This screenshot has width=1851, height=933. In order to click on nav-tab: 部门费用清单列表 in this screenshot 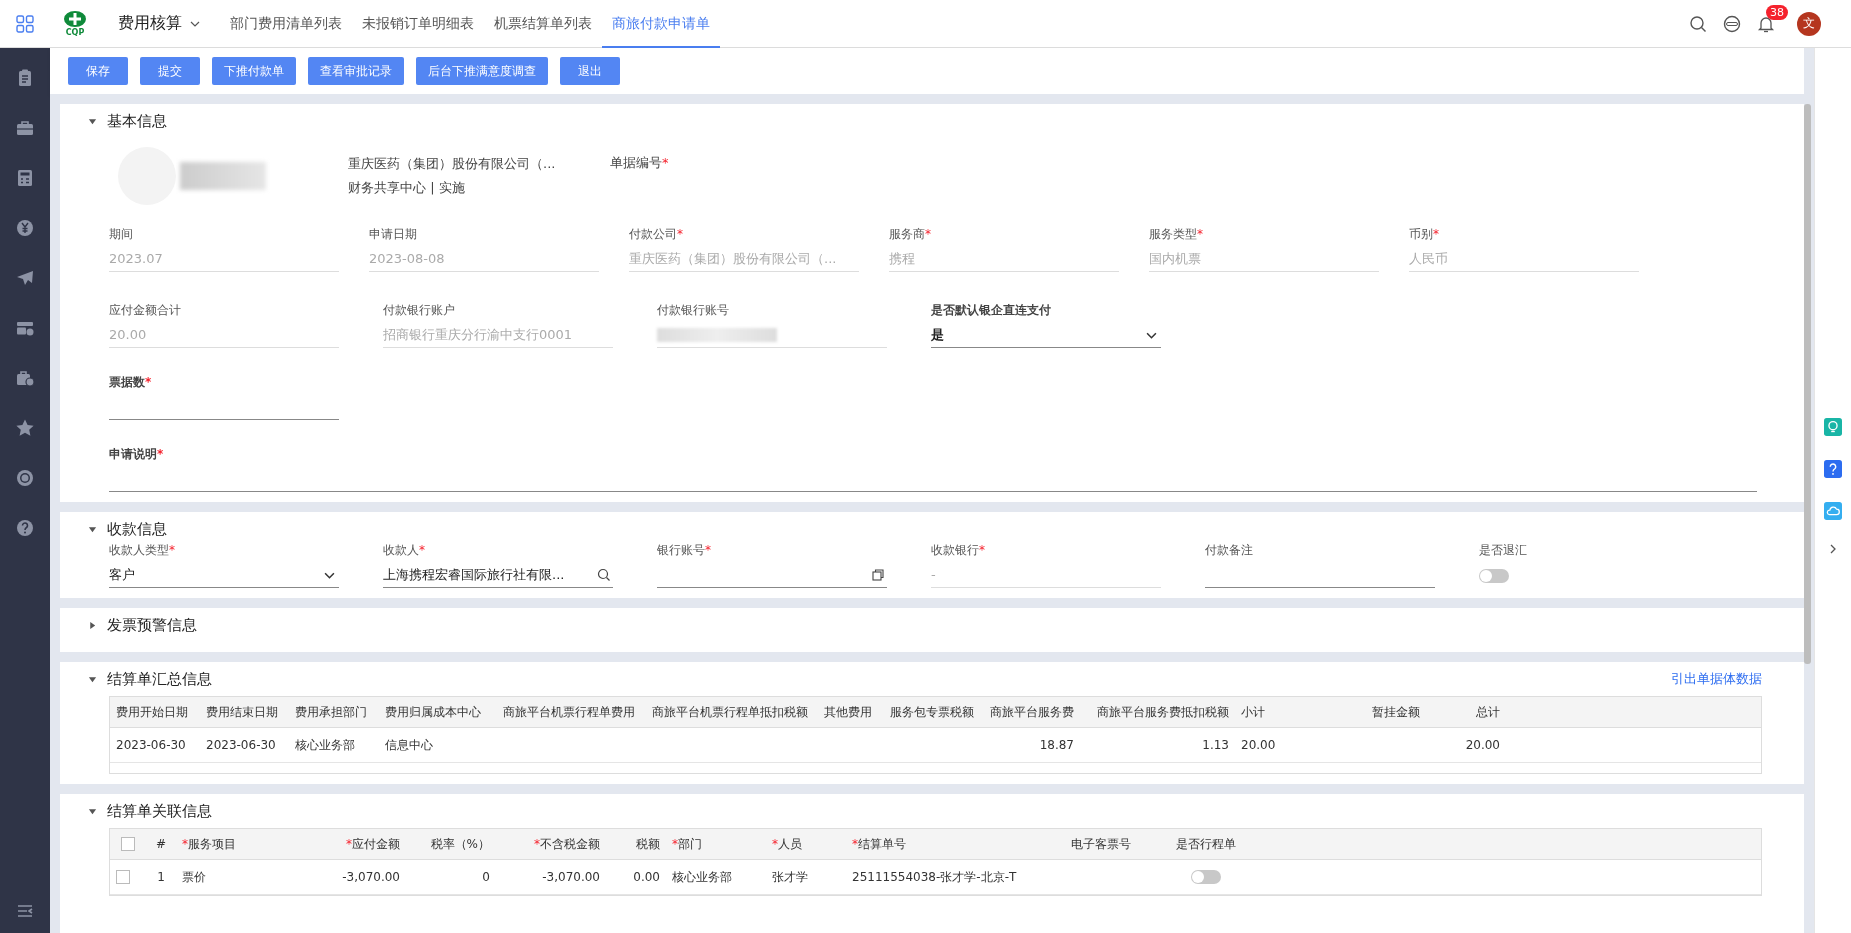, I will do `click(286, 24)`.